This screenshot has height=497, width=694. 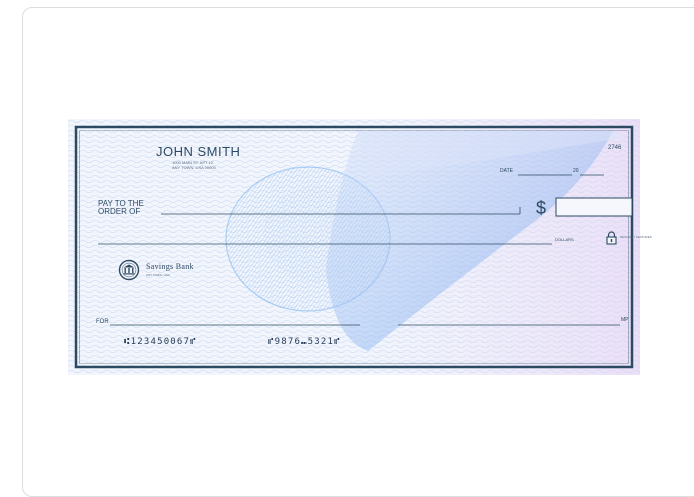 I want to click on security-note: SECURITY FEATURES, so click(x=636, y=237).